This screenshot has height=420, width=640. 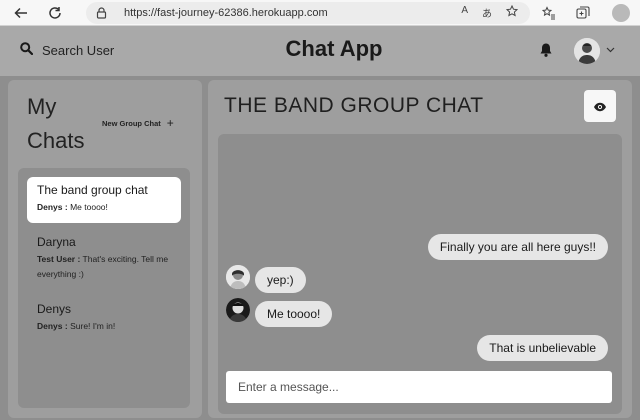 I want to click on message-bubble-outgoing: That is unbelievable, so click(x=542, y=348).